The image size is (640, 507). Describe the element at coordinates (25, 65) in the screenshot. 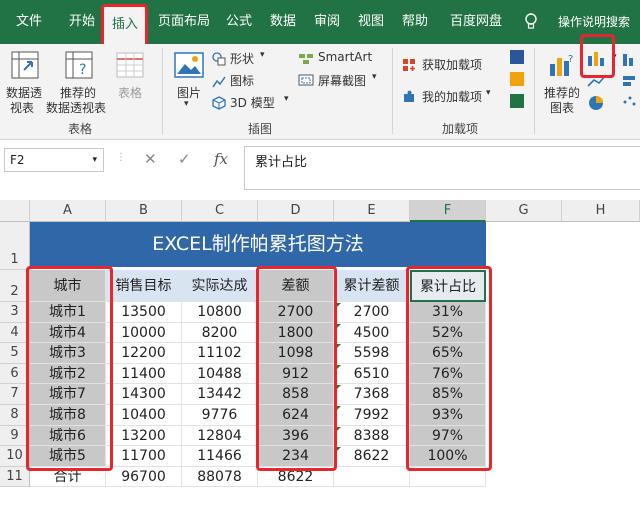

I see `pivot-table-icon` at that location.